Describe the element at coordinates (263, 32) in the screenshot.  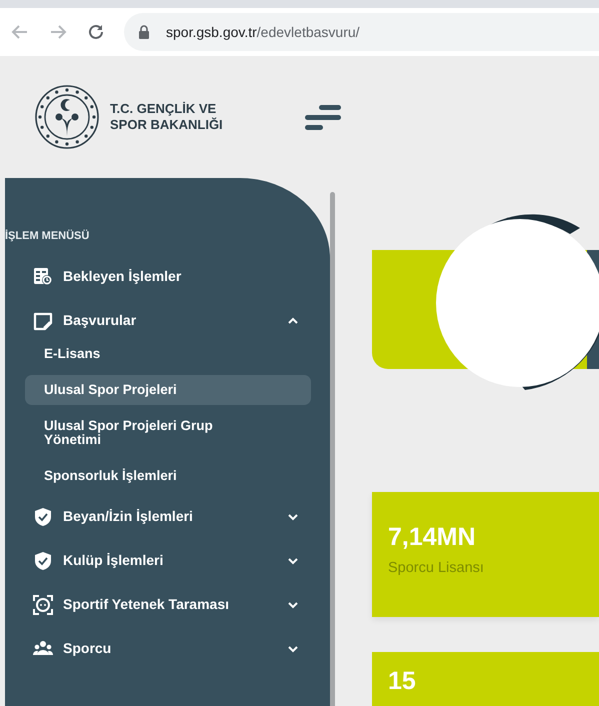
I see `url-text: spor.gsb.gov.tr/edevletbasvuru/` at that location.